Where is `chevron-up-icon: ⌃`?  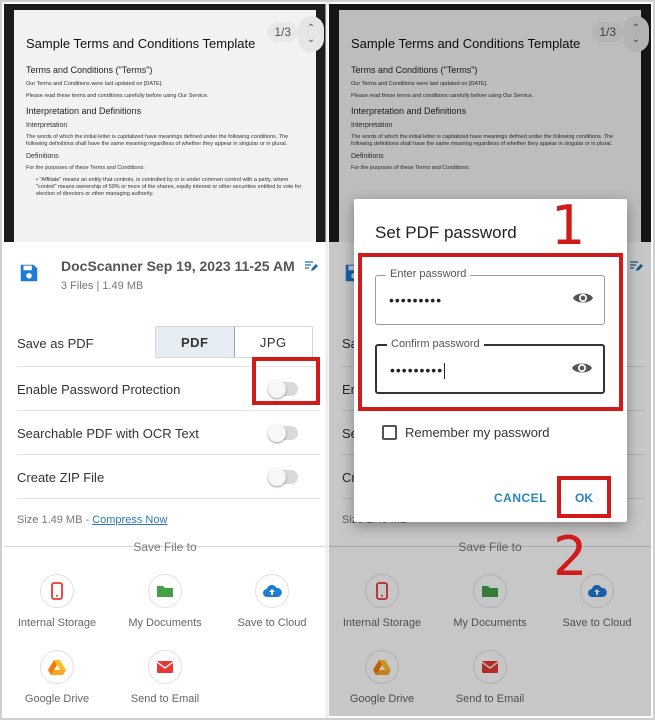
chevron-up-icon: ⌃ is located at coordinates (311, 28).